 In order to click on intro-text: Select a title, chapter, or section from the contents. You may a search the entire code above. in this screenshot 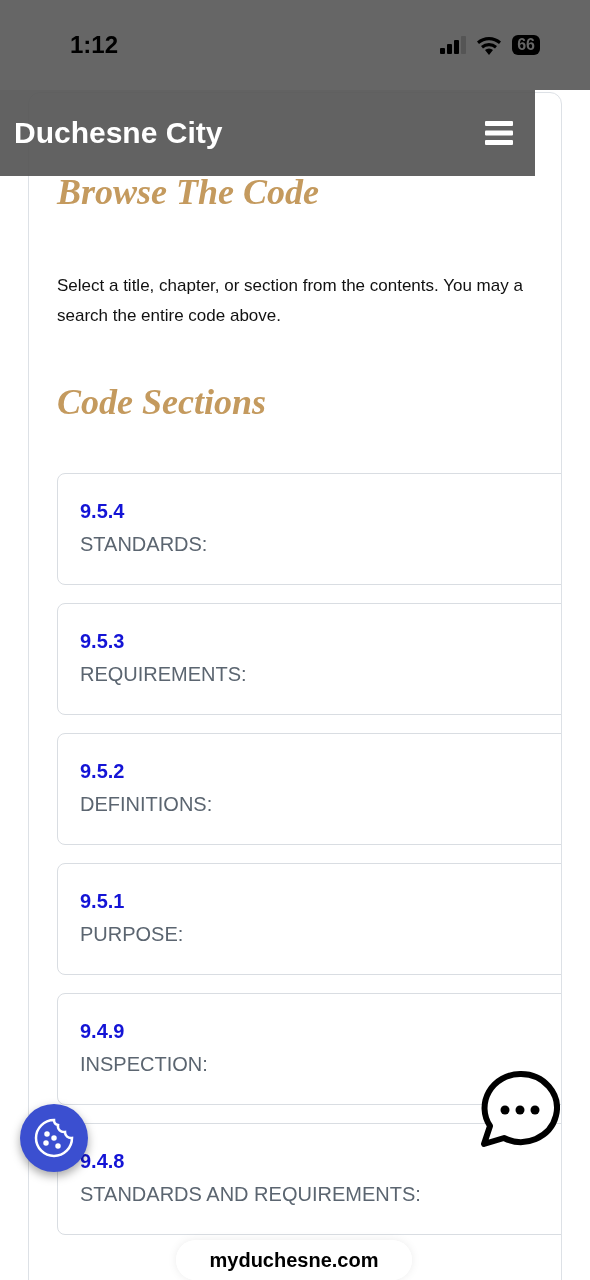, I will do `click(290, 301)`.